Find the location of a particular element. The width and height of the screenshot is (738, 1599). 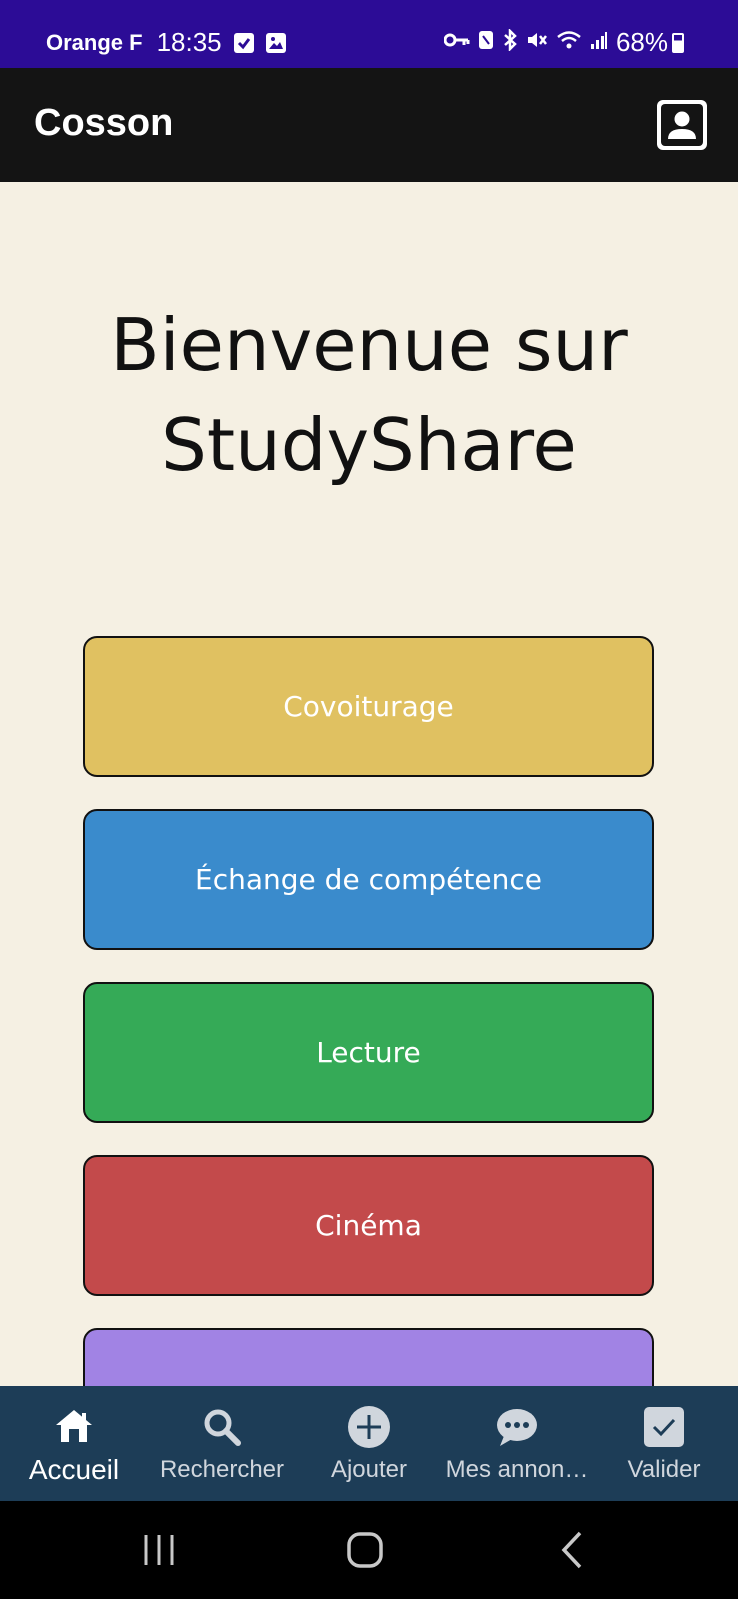

nav-valider-label: Valider is located at coordinates (664, 1469).